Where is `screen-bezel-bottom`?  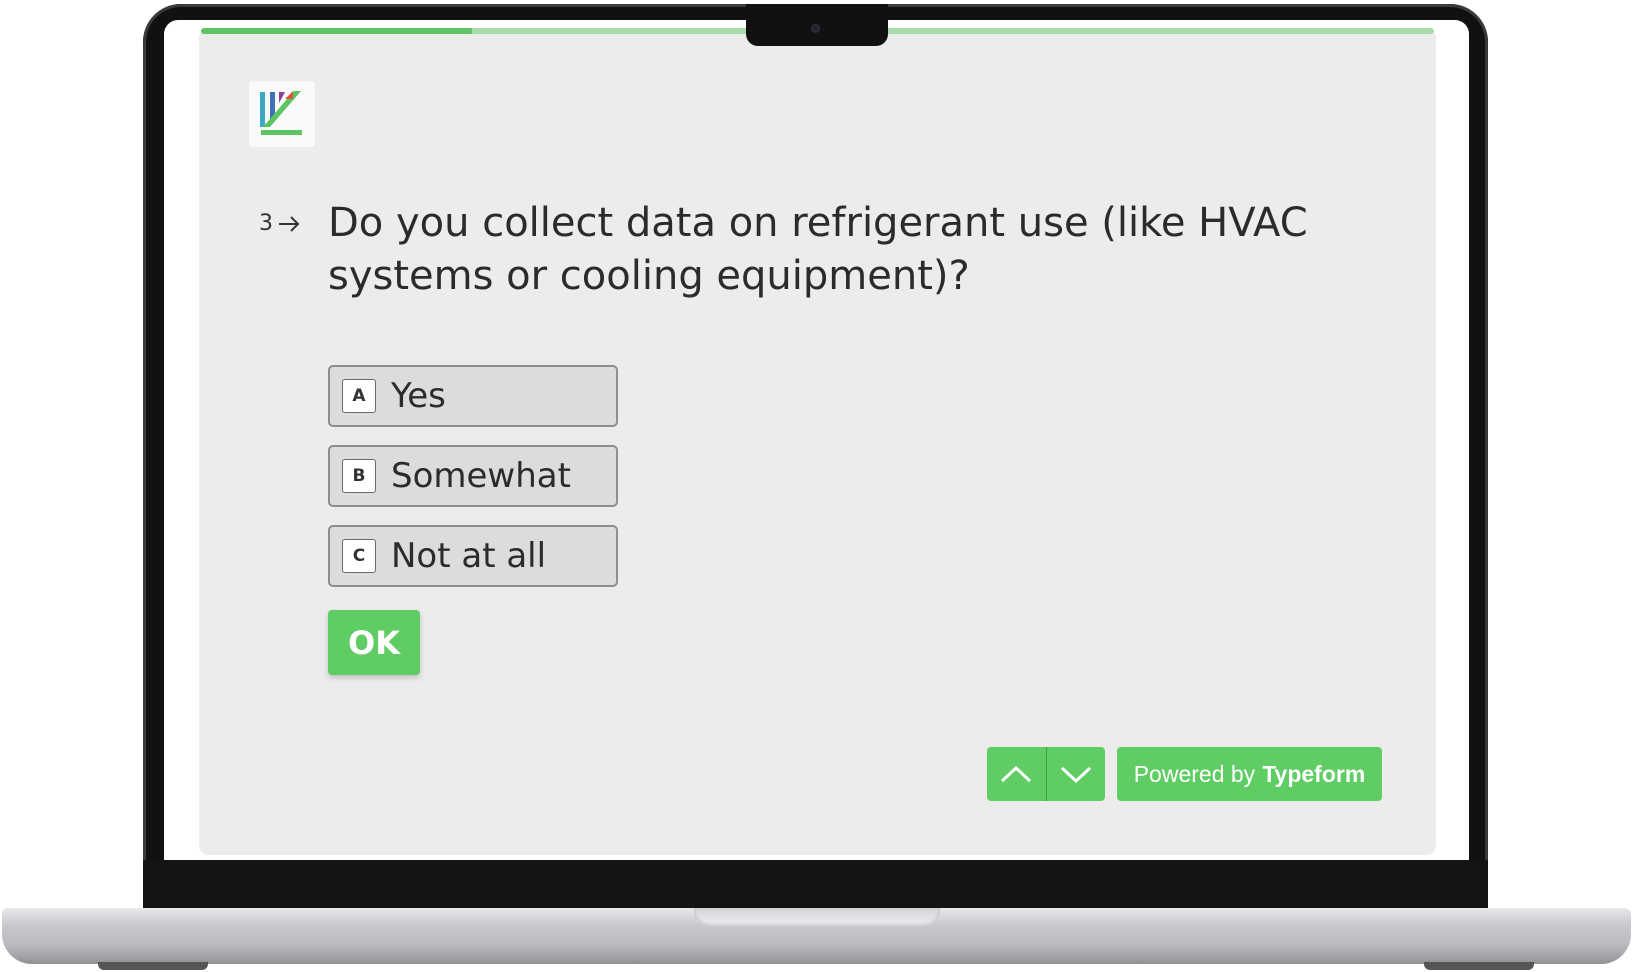
screen-bezel-bottom is located at coordinates (815, 884).